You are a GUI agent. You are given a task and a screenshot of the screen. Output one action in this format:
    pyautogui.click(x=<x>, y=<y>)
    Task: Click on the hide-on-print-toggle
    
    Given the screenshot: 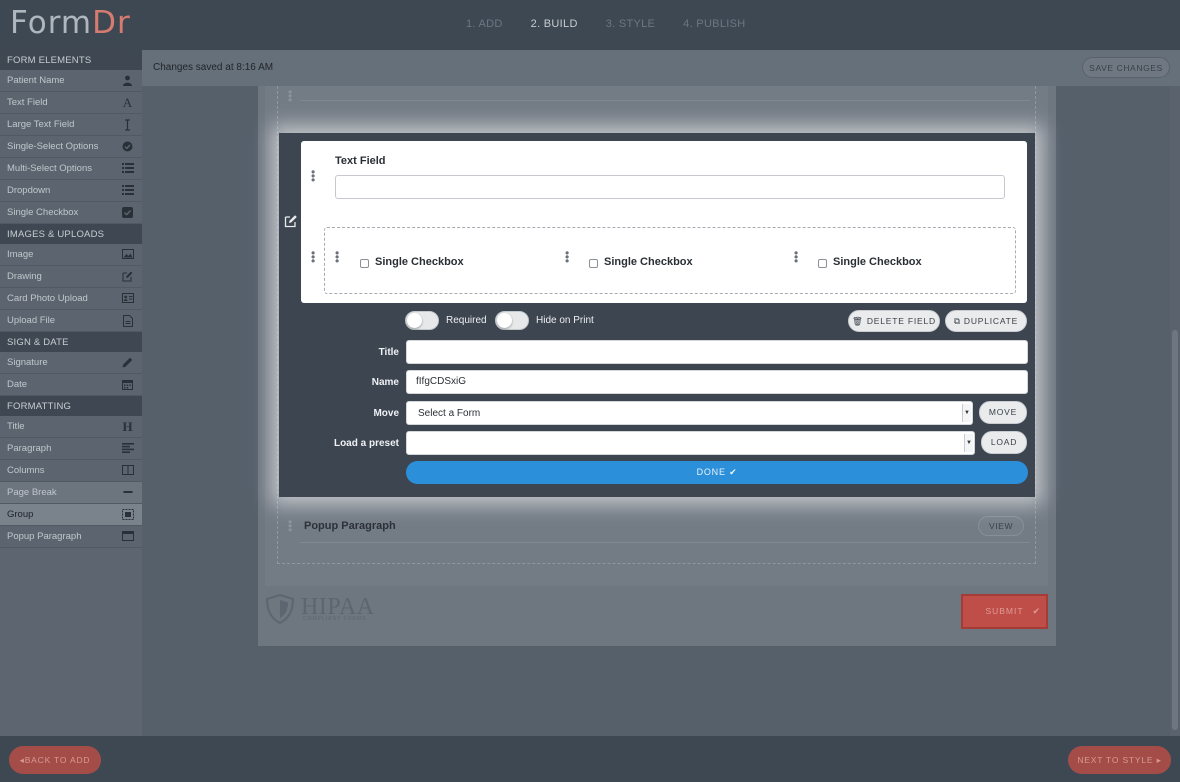 What is the action you would take?
    pyautogui.click(x=512, y=320)
    